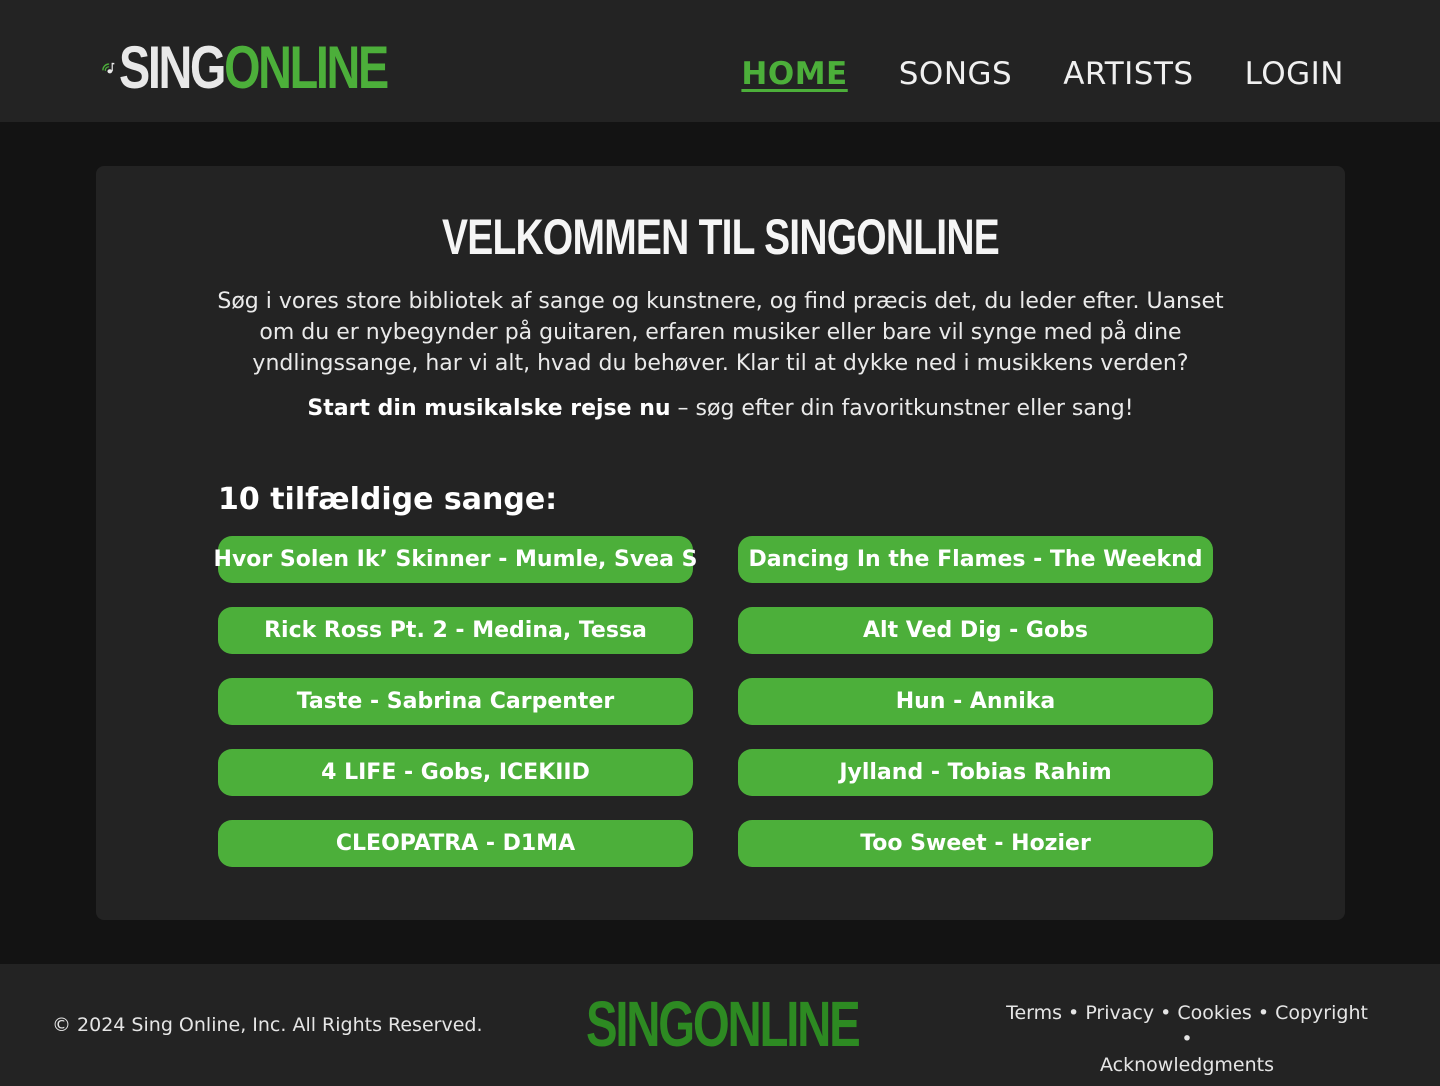 This screenshot has height=1086, width=1440. What do you see at coordinates (306, 67) in the screenshot?
I see `logo-text-online: ONLINE` at bounding box center [306, 67].